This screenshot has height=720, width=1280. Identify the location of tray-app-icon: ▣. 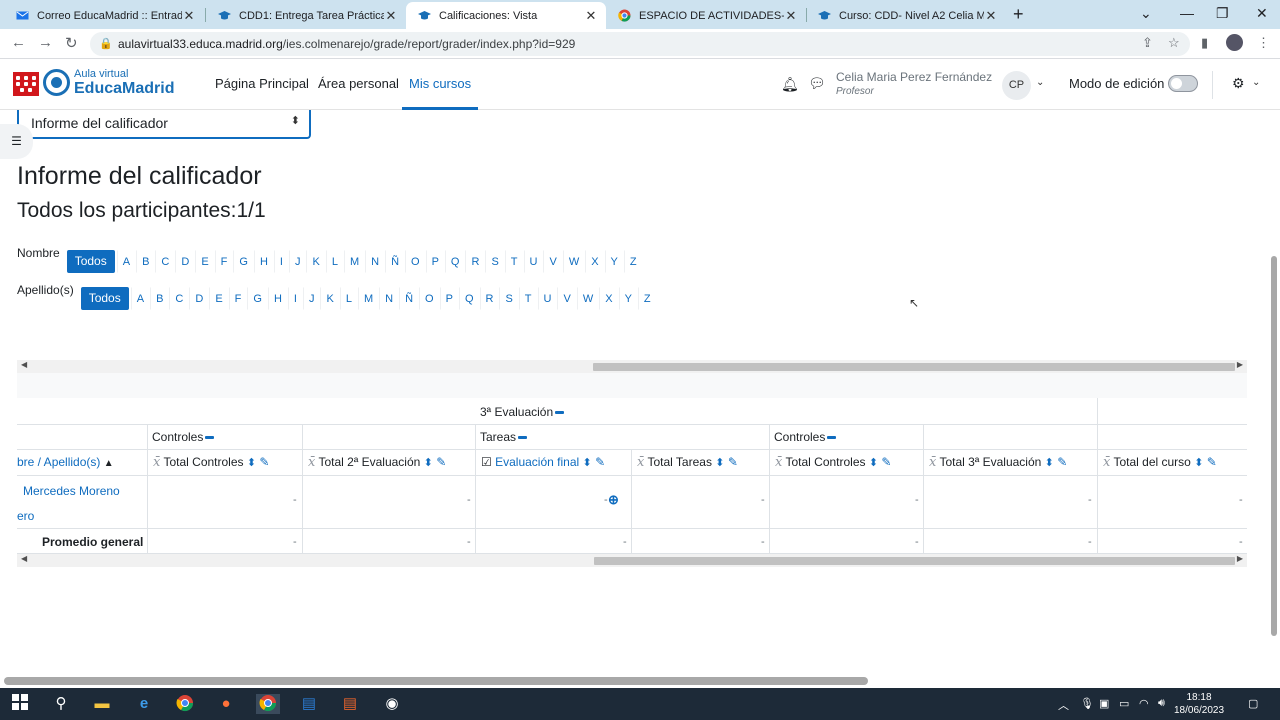
(1104, 703).